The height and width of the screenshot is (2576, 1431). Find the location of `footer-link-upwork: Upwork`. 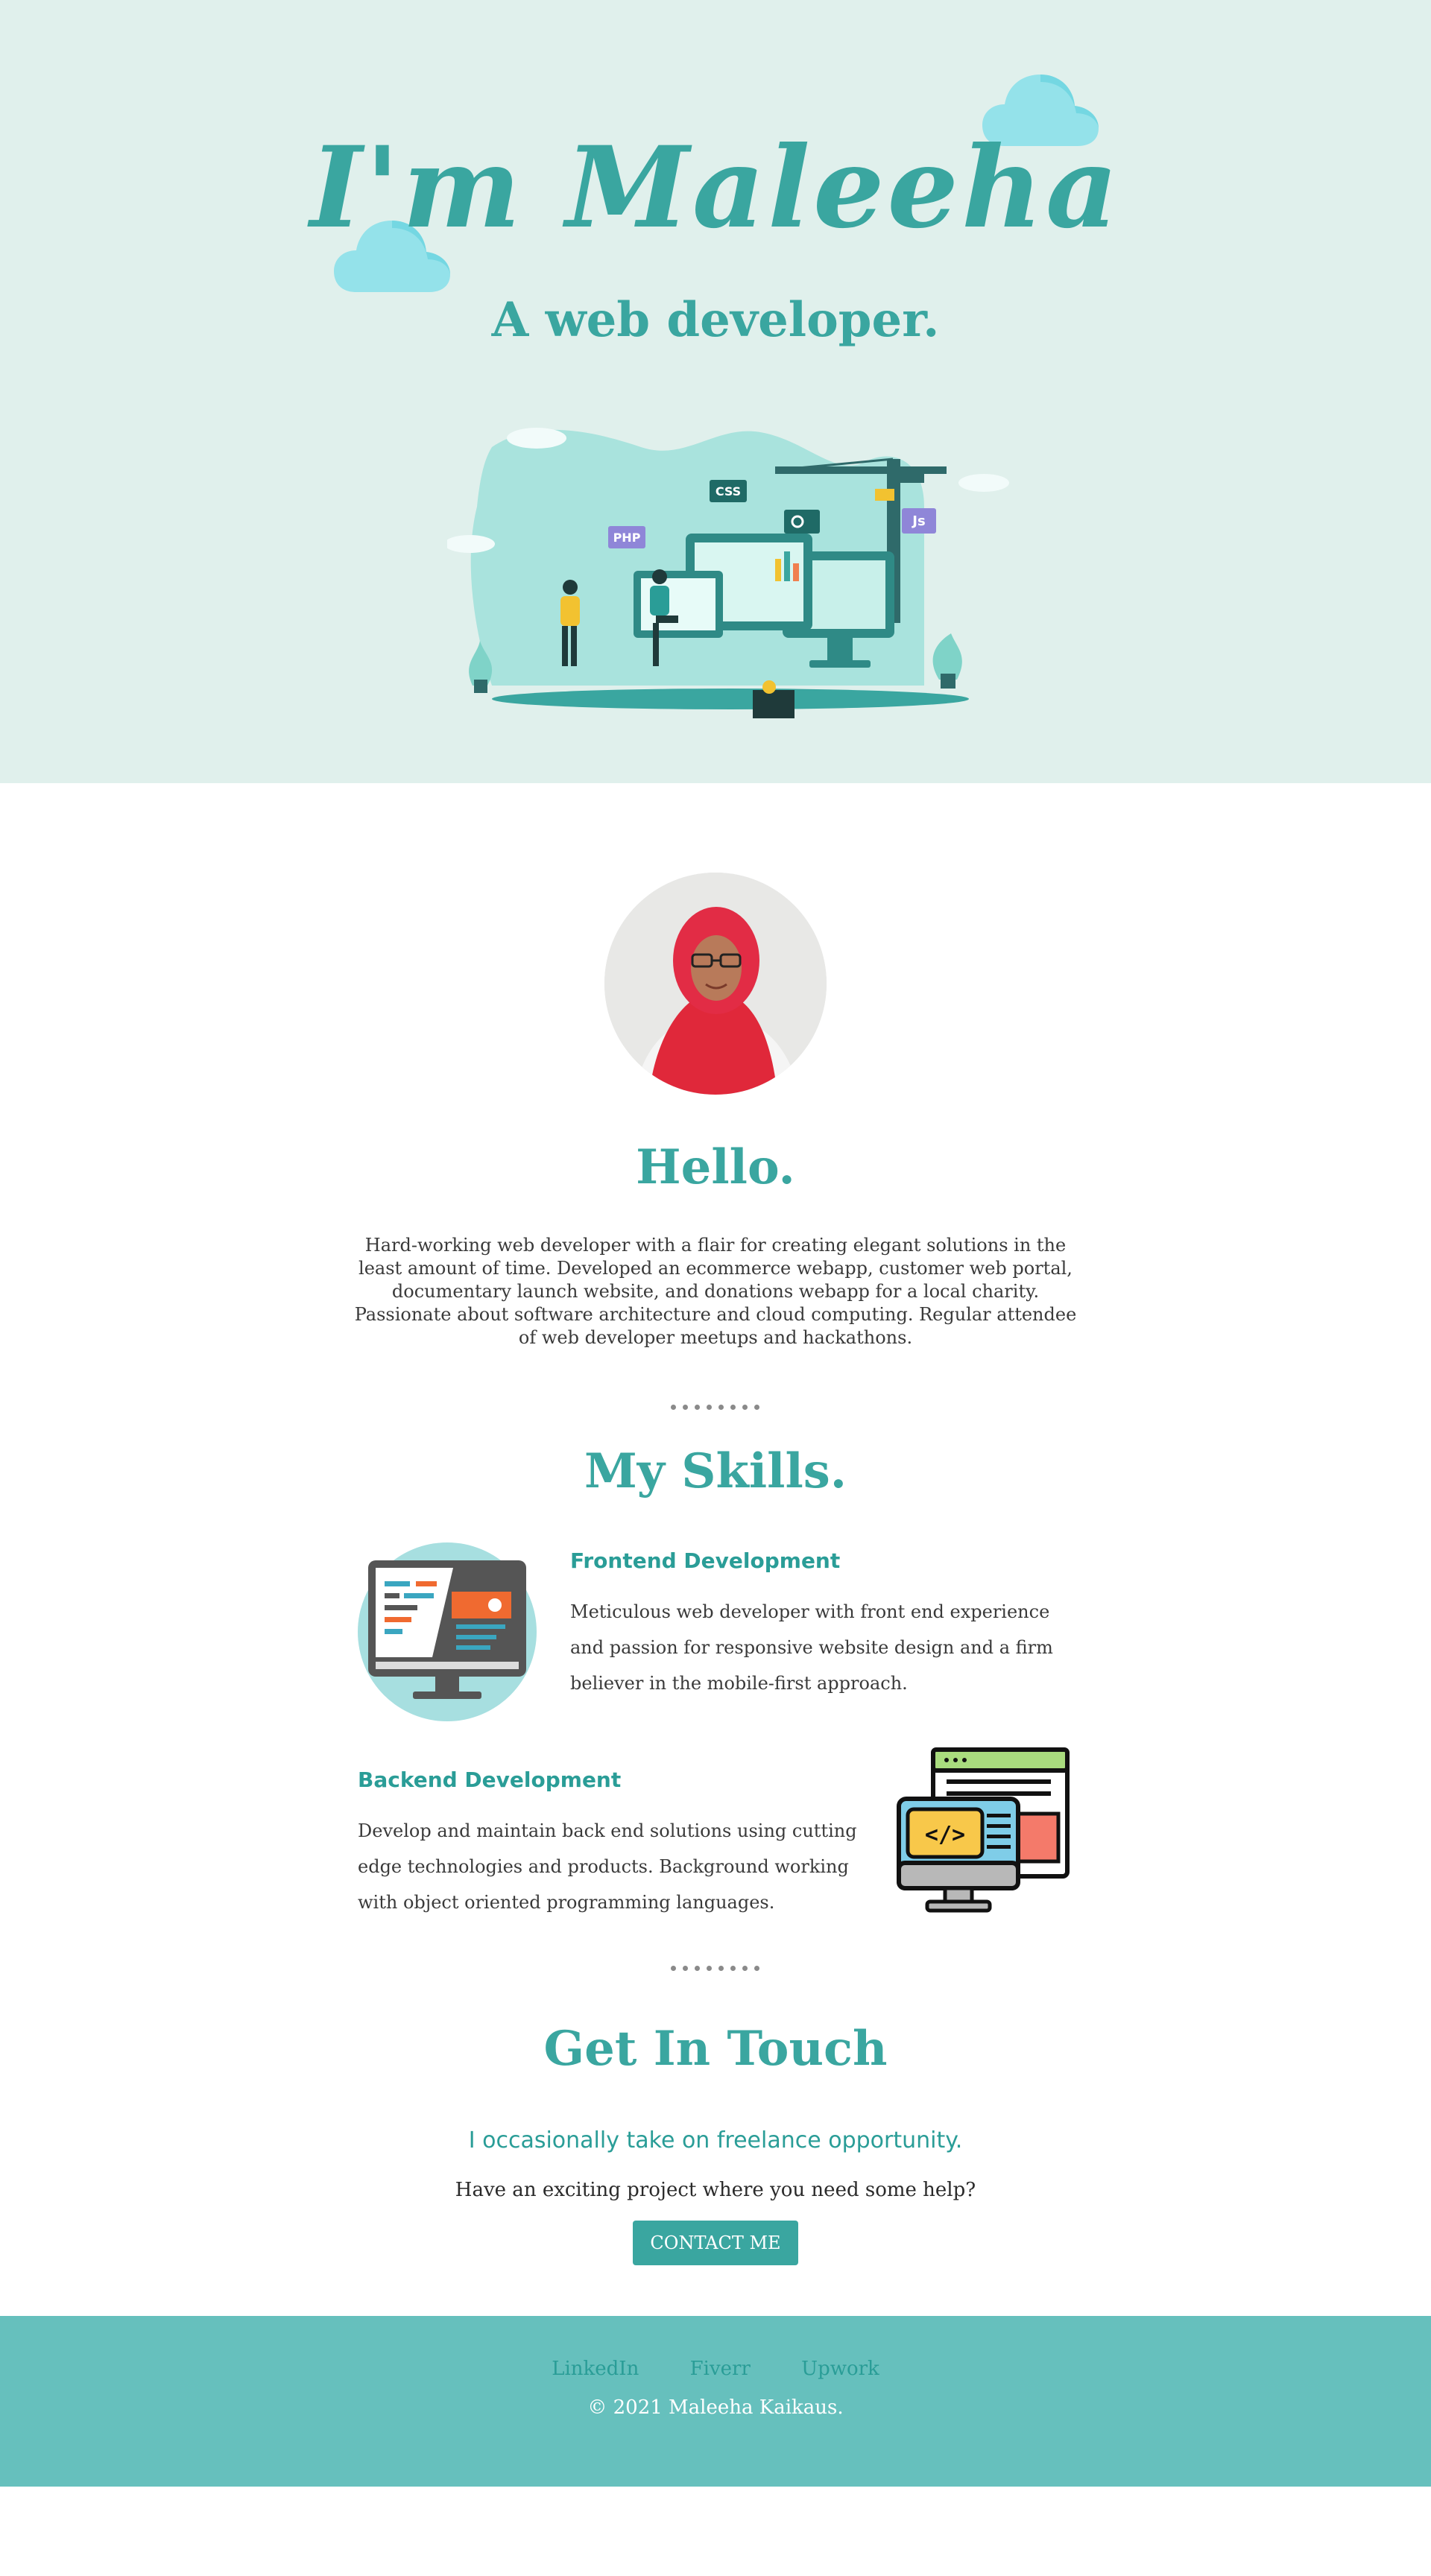

footer-link-upwork: Upwork is located at coordinates (840, 2369).